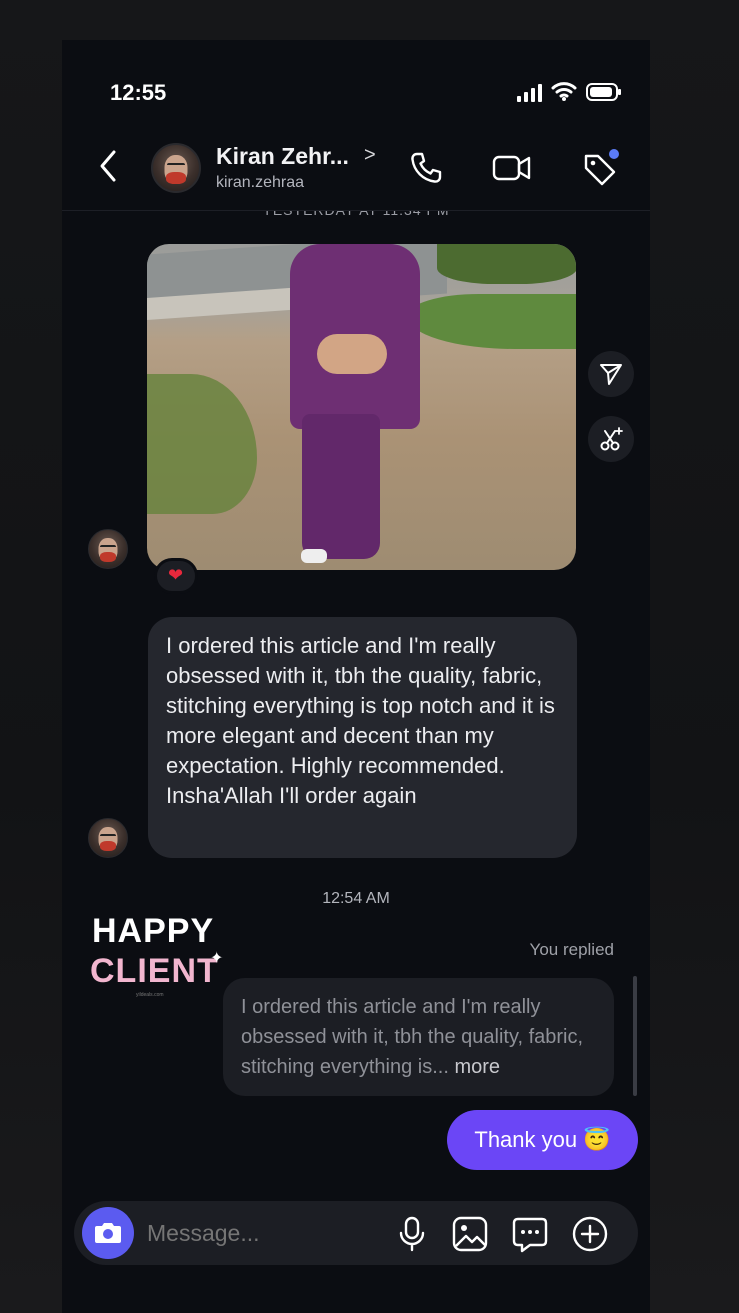 This screenshot has width=739, height=1313. What do you see at coordinates (426, 168) in the screenshot?
I see `phone-icon` at bounding box center [426, 168].